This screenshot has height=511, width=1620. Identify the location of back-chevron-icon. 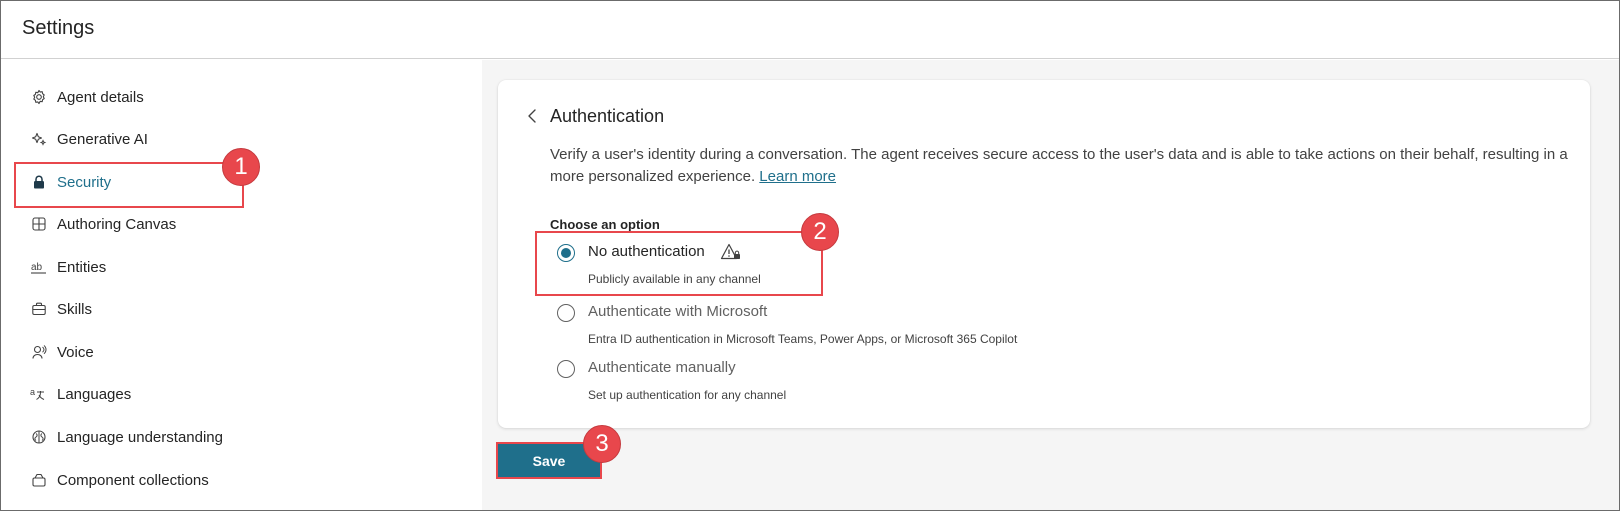
(532, 116).